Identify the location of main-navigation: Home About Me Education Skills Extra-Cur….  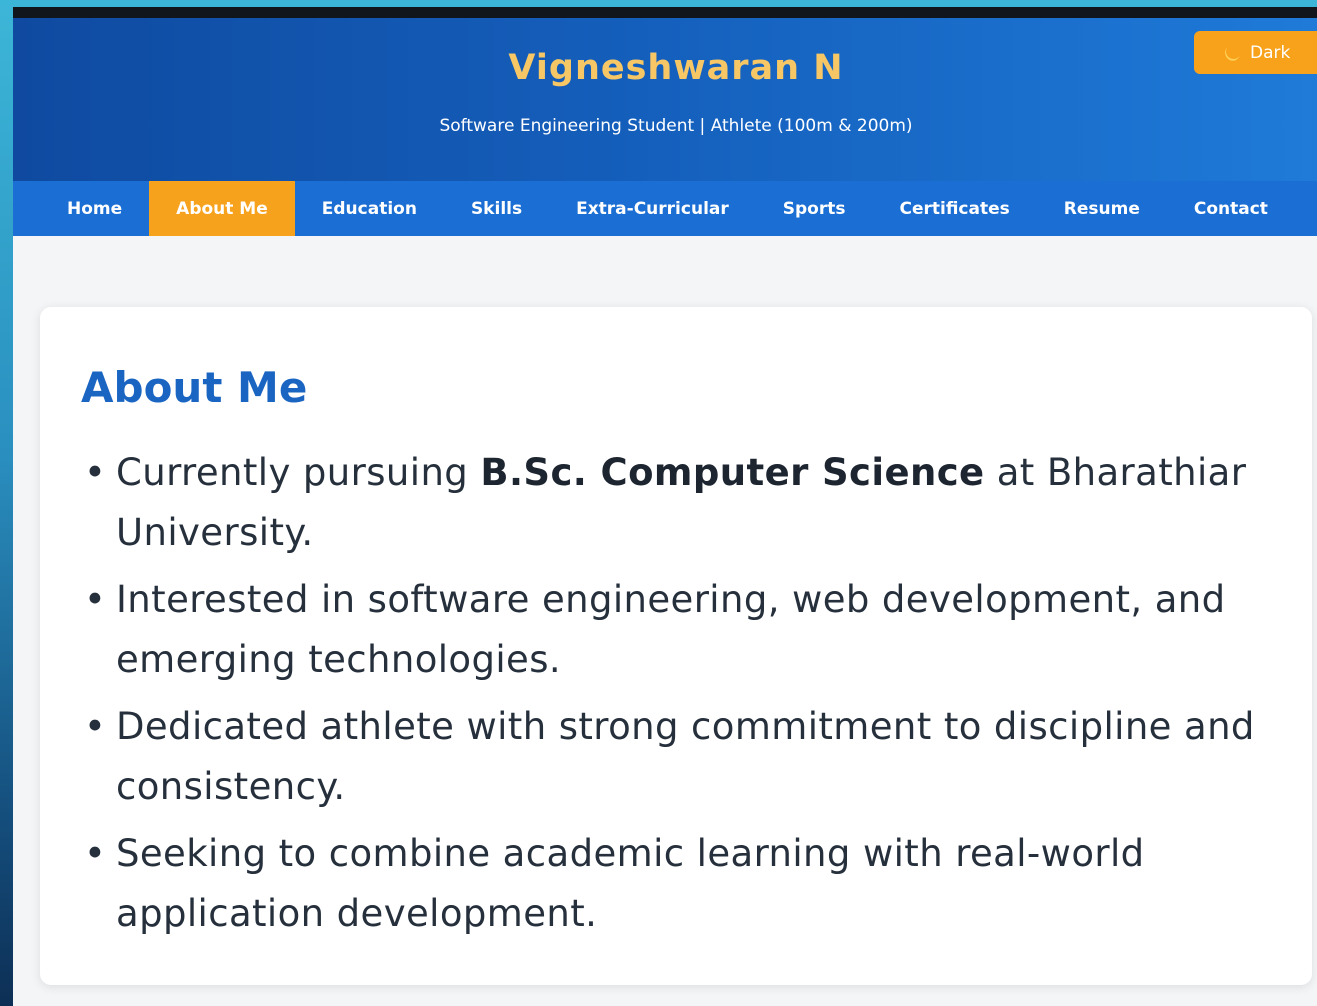
(665, 208).